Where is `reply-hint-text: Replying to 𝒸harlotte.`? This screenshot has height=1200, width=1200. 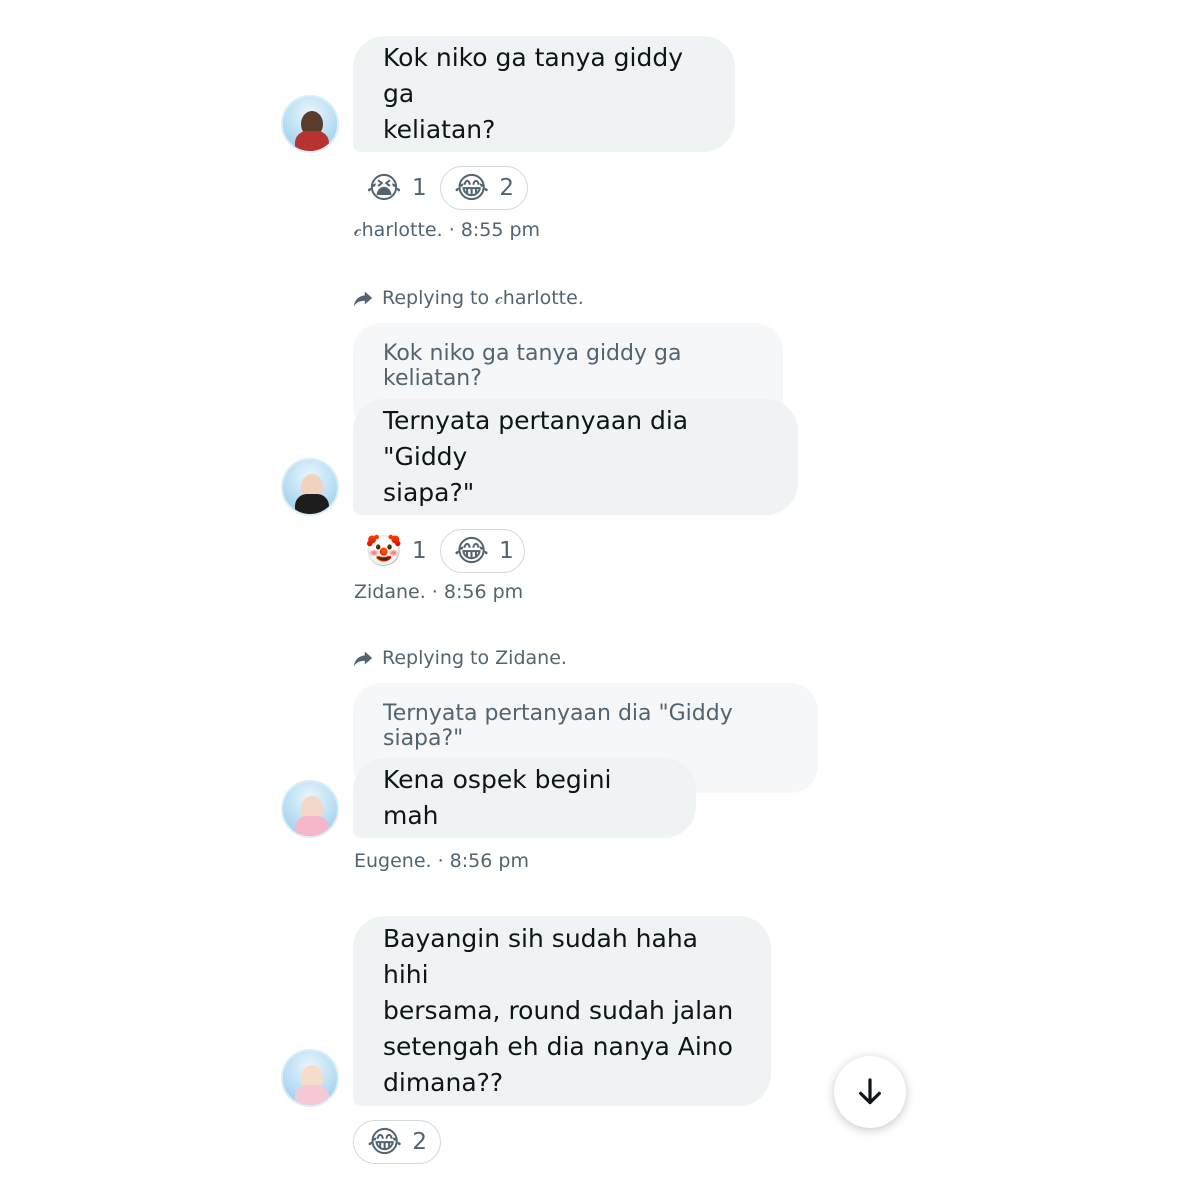 reply-hint-text: Replying to 𝒸harlotte. is located at coordinates (483, 298).